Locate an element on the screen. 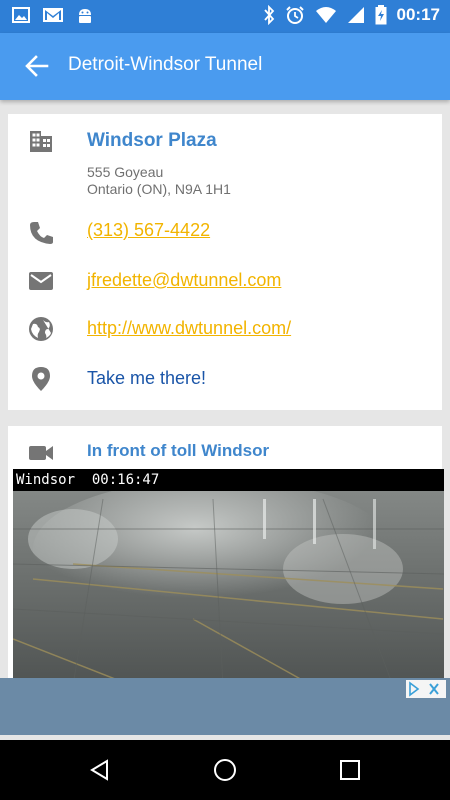 The image size is (450, 800). recents-square-icon is located at coordinates (350, 770).